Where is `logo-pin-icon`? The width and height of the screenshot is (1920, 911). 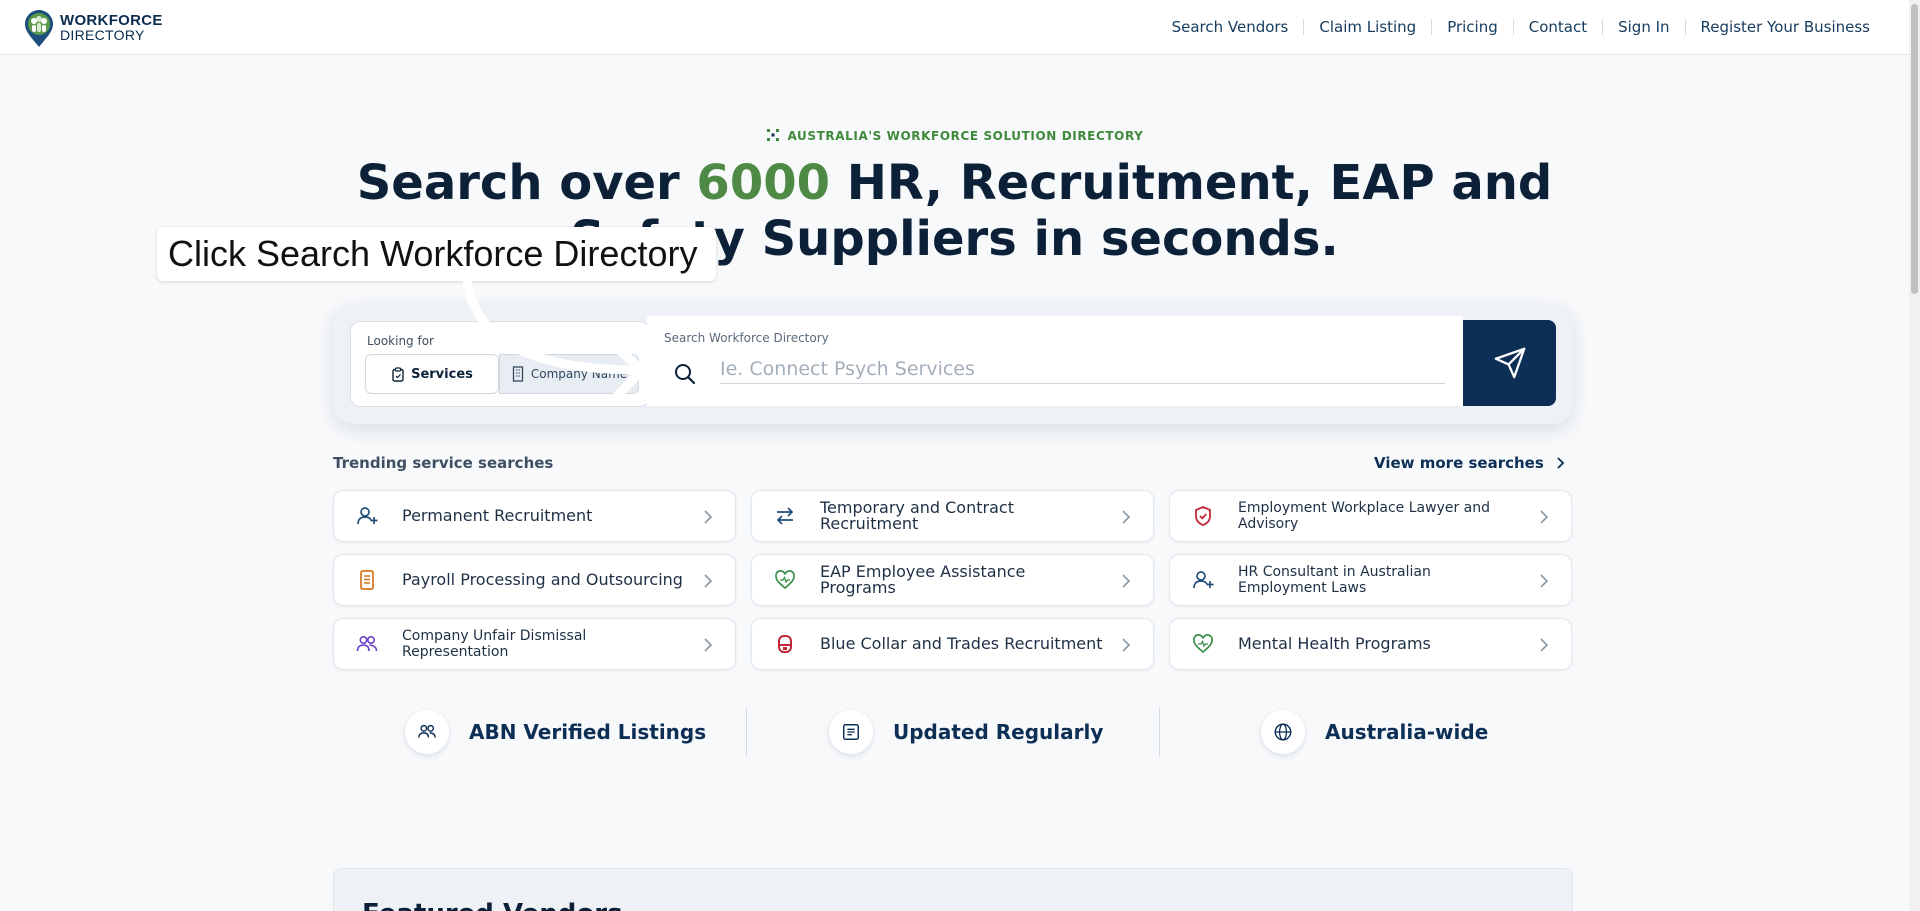
logo-pin-icon is located at coordinates (39, 28).